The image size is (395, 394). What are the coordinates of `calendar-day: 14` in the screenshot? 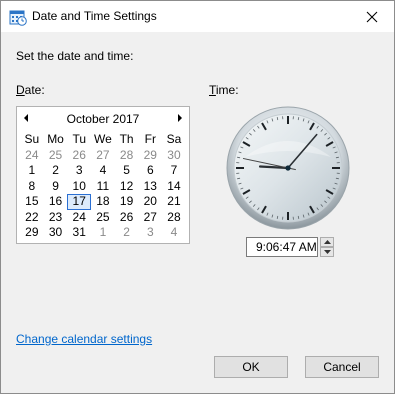 It's located at (174, 187).